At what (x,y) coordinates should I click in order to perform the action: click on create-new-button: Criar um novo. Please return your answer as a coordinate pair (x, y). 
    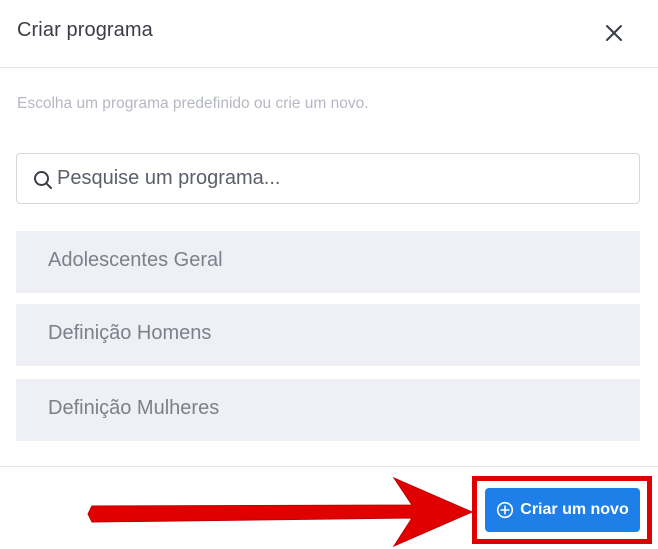
    Looking at the image, I should click on (562, 510).